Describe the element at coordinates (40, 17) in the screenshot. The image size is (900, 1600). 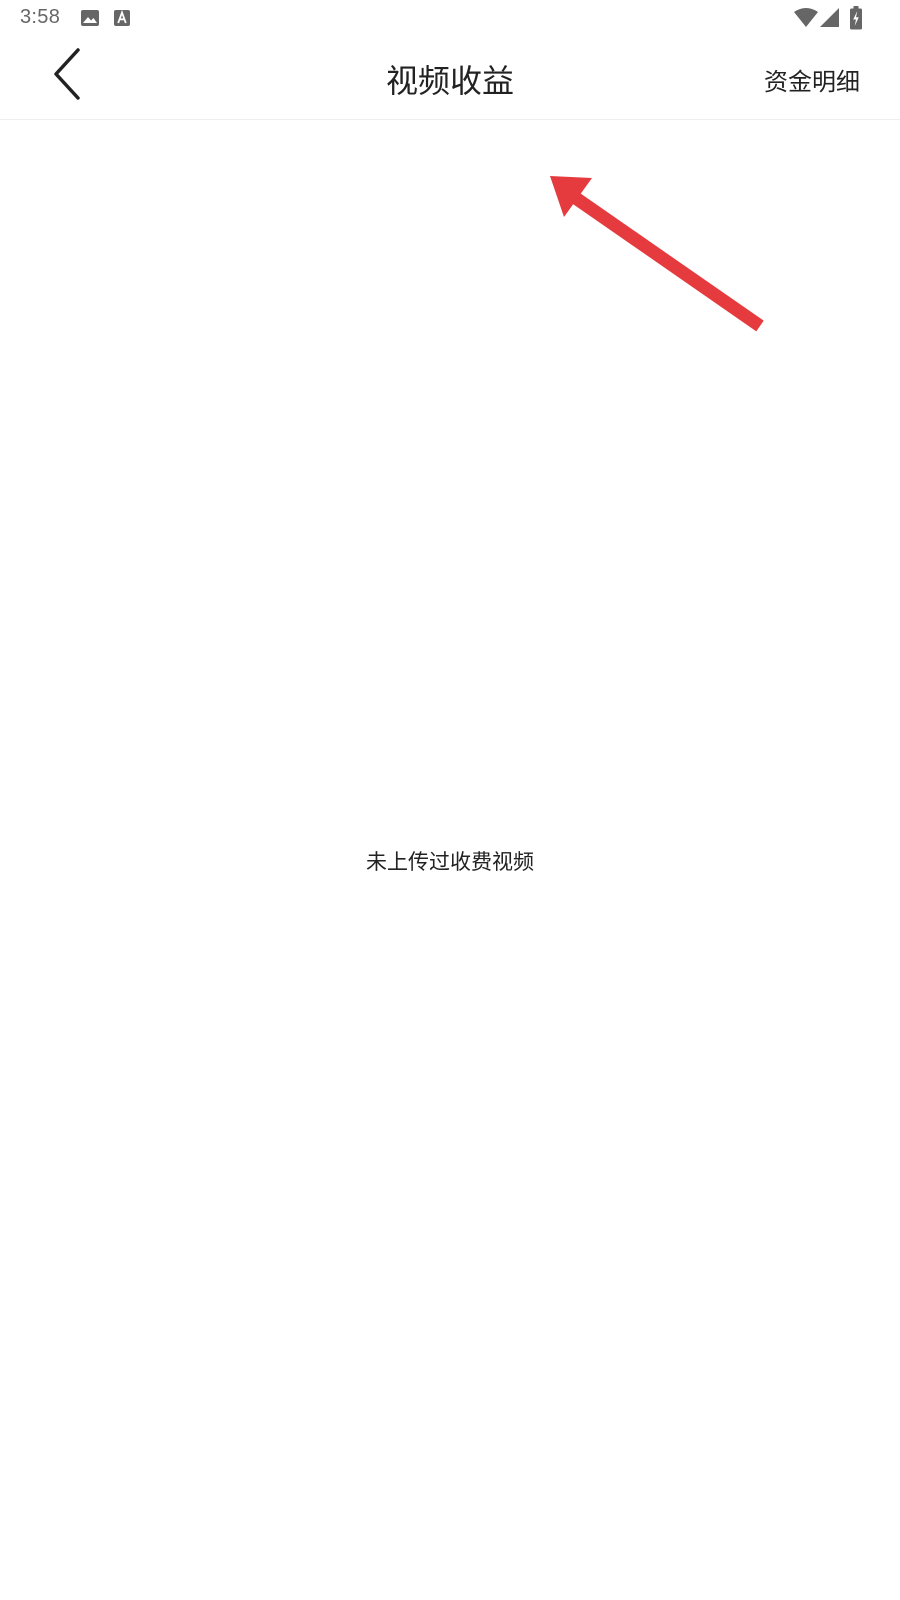
I see `status-time: 3:58` at that location.